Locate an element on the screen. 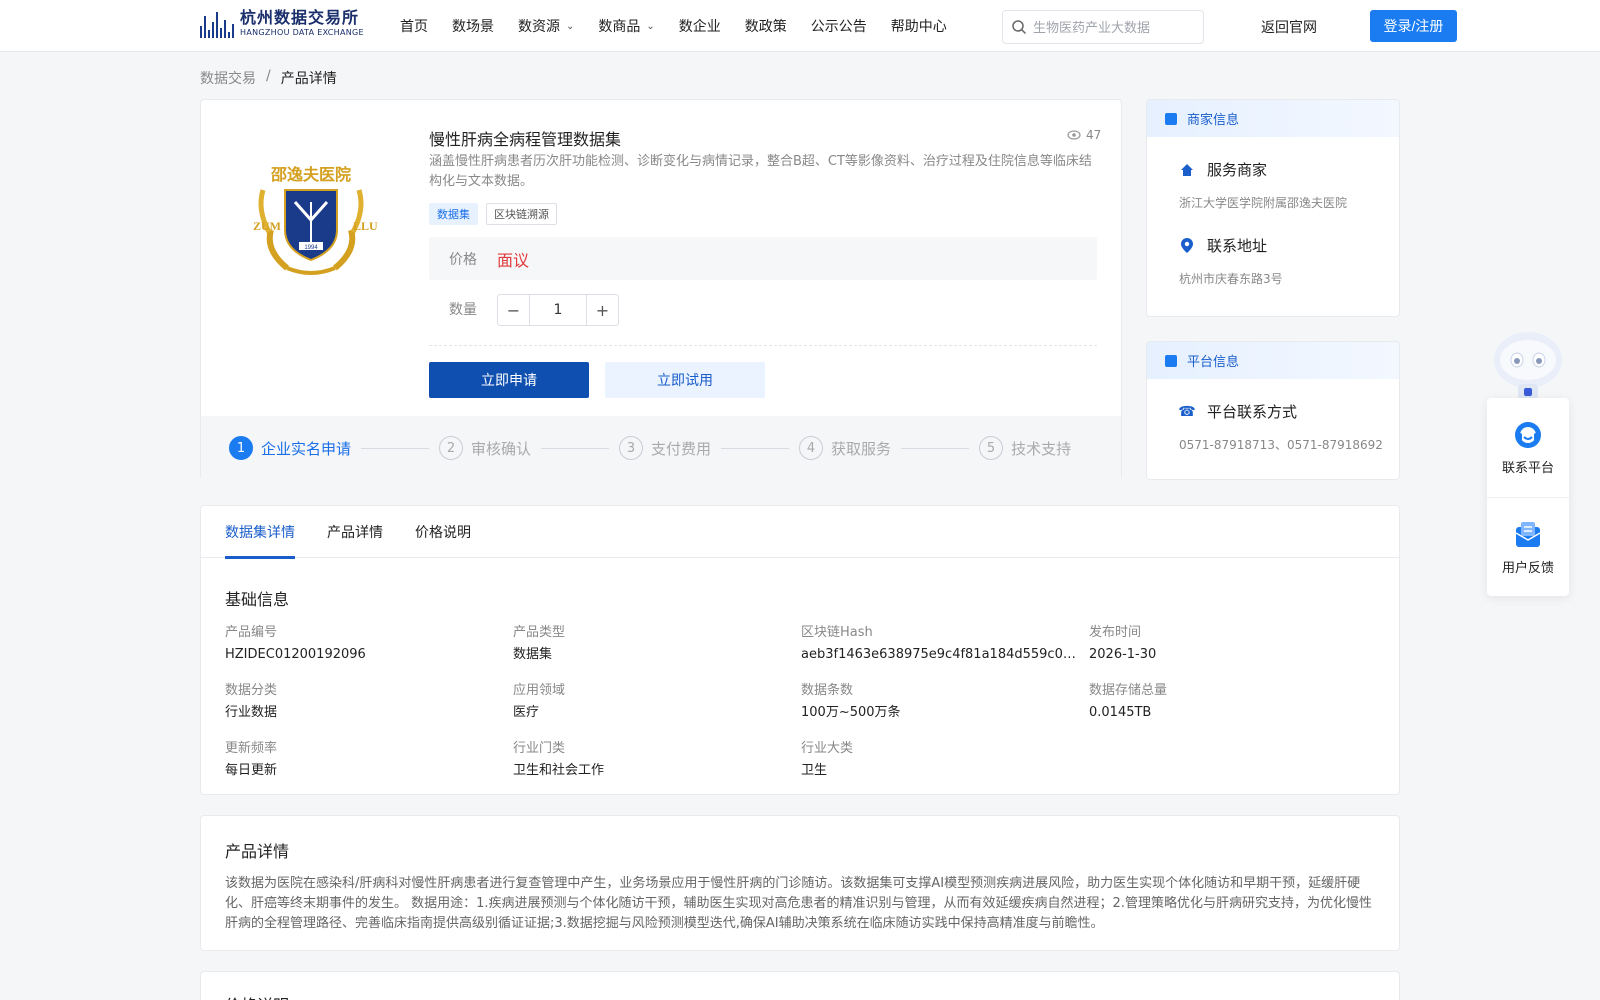 The image size is (1600, 1000). detail-tabs: 数据集详情 产品详情 价格说明 is located at coordinates (800, 532).